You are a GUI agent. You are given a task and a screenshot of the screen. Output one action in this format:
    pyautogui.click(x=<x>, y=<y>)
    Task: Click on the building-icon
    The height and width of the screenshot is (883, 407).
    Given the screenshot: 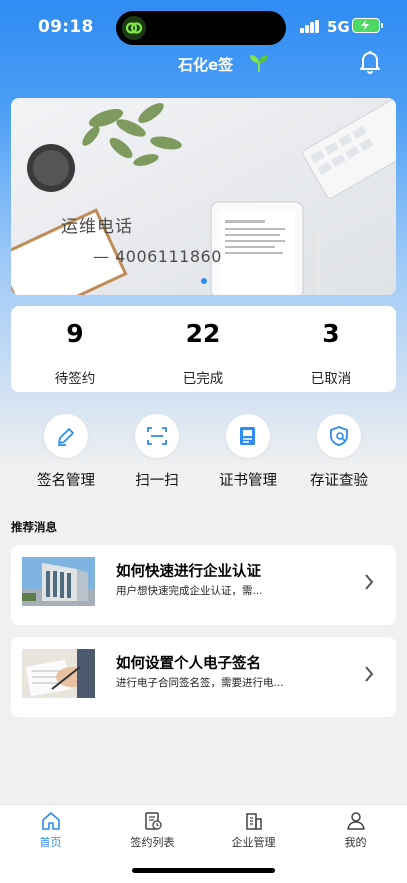 What is the action you would take?
    pyautogui.click(x=254, y=821)
    